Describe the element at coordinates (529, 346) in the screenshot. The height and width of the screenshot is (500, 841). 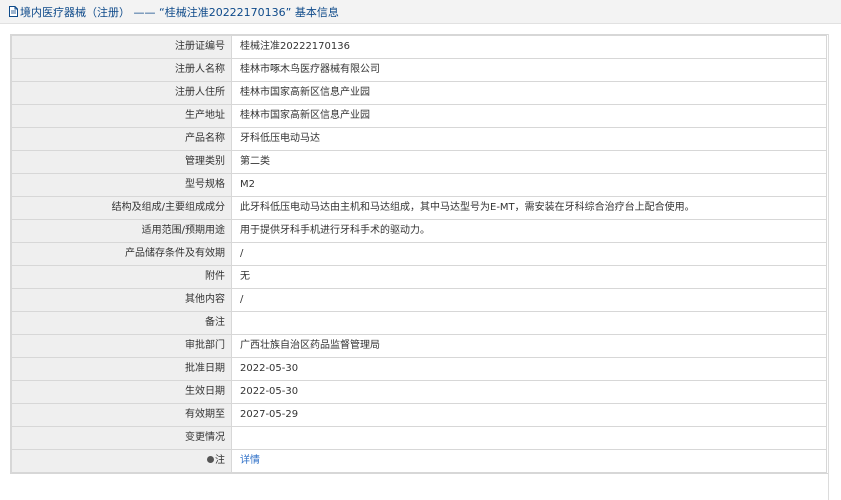
I see `row-value: 广西壮族自治区药品监督管理局` at that location.